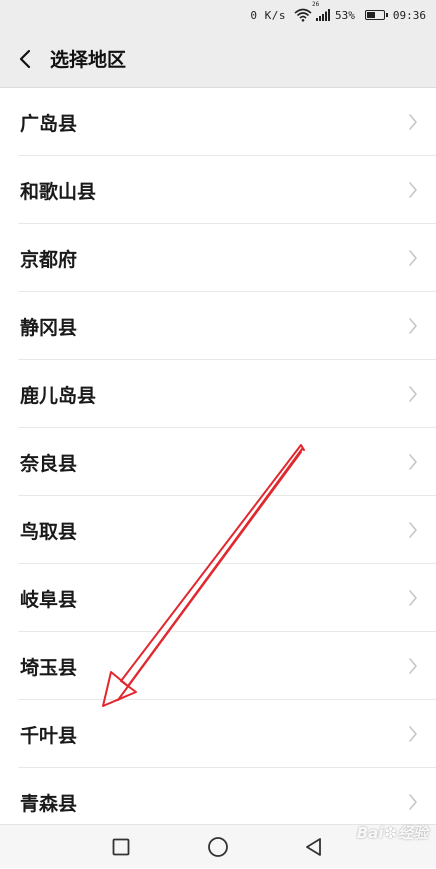 The height and width of the screenshot is (869, 436). Describe the element at coordinates (218, 122) in the screenshot. I see `region-item: 广岛县` at that location.